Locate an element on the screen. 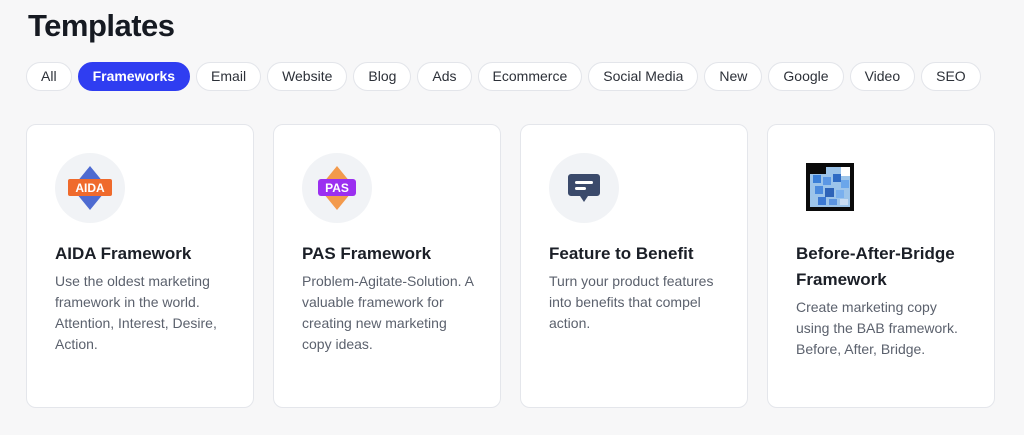 Image resolution: width=1024 pixels, height=435 pixels. pas-logo-icon: PAS is located at coordinates (337, 188).